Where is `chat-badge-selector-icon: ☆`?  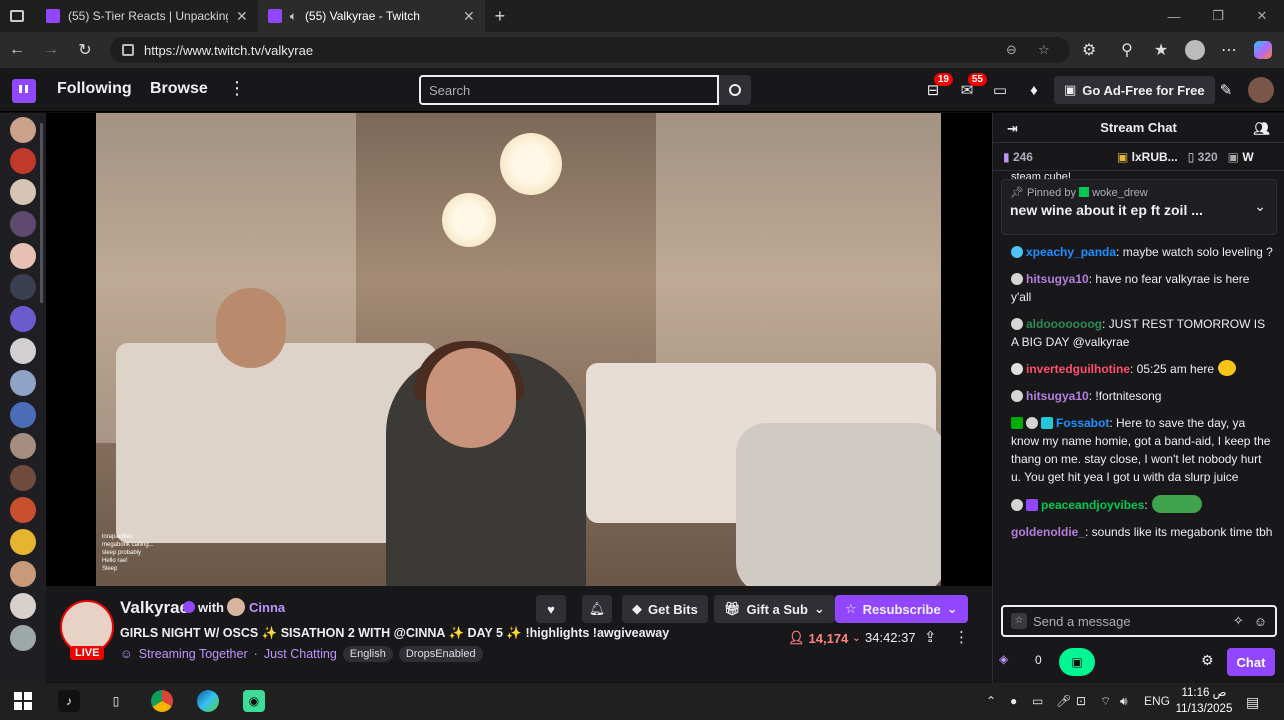 chat-badge-selector-icon: ☆ is located at coordinates (1019, 621).